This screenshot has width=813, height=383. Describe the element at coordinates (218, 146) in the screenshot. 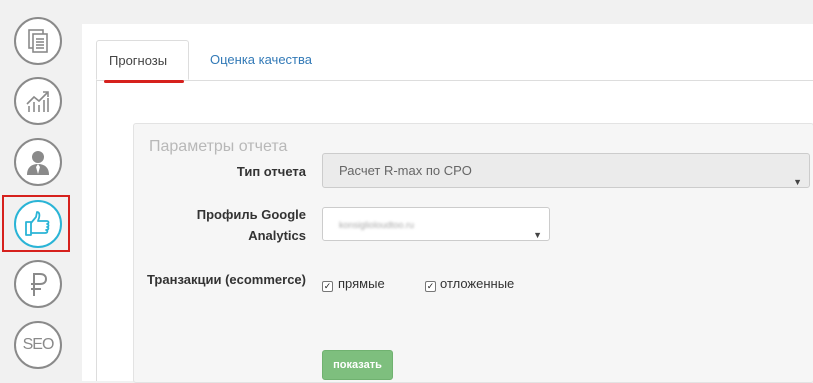

I see `panel-legend: Параметры отчета` at that location.